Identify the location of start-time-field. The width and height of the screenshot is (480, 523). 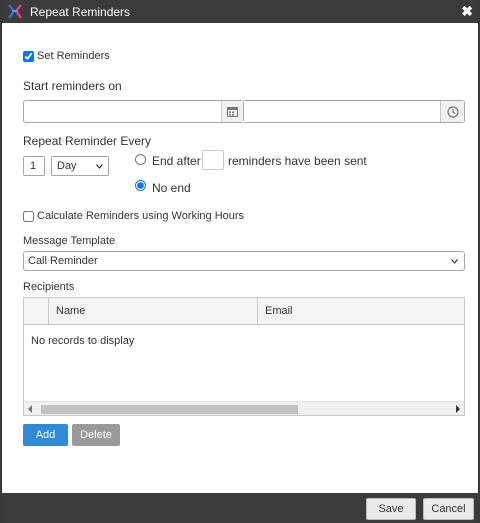
(354, 111).